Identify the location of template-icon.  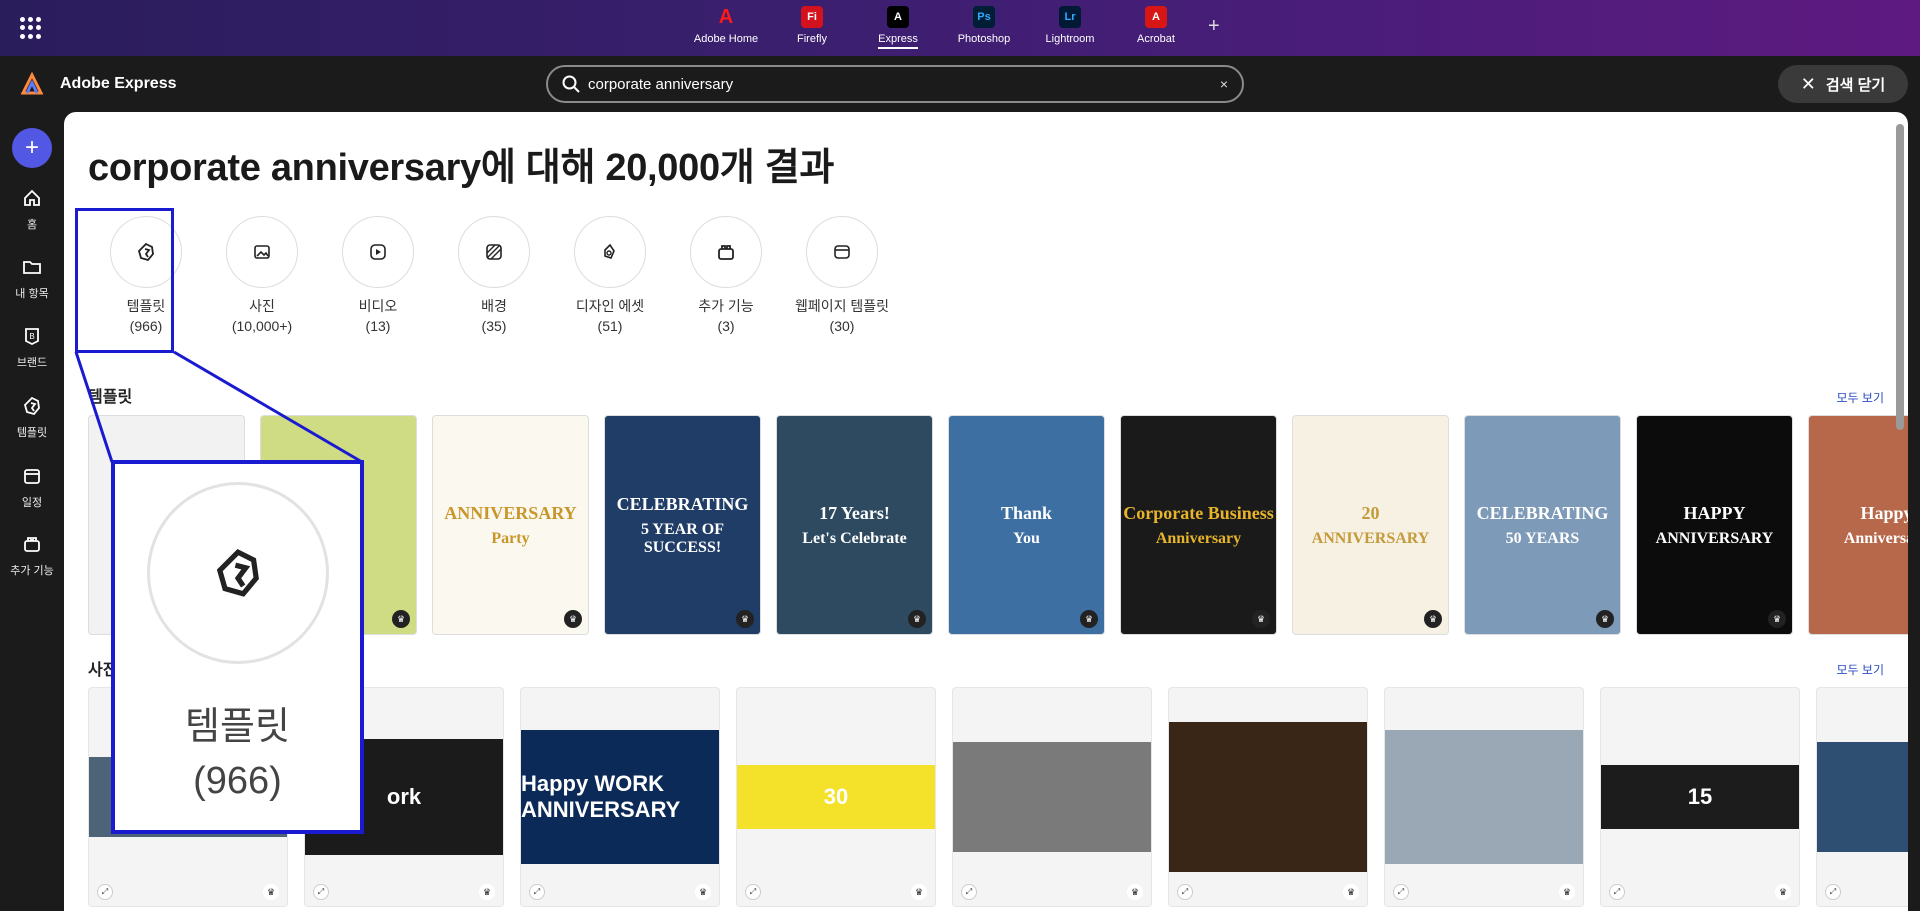
(31, 406).